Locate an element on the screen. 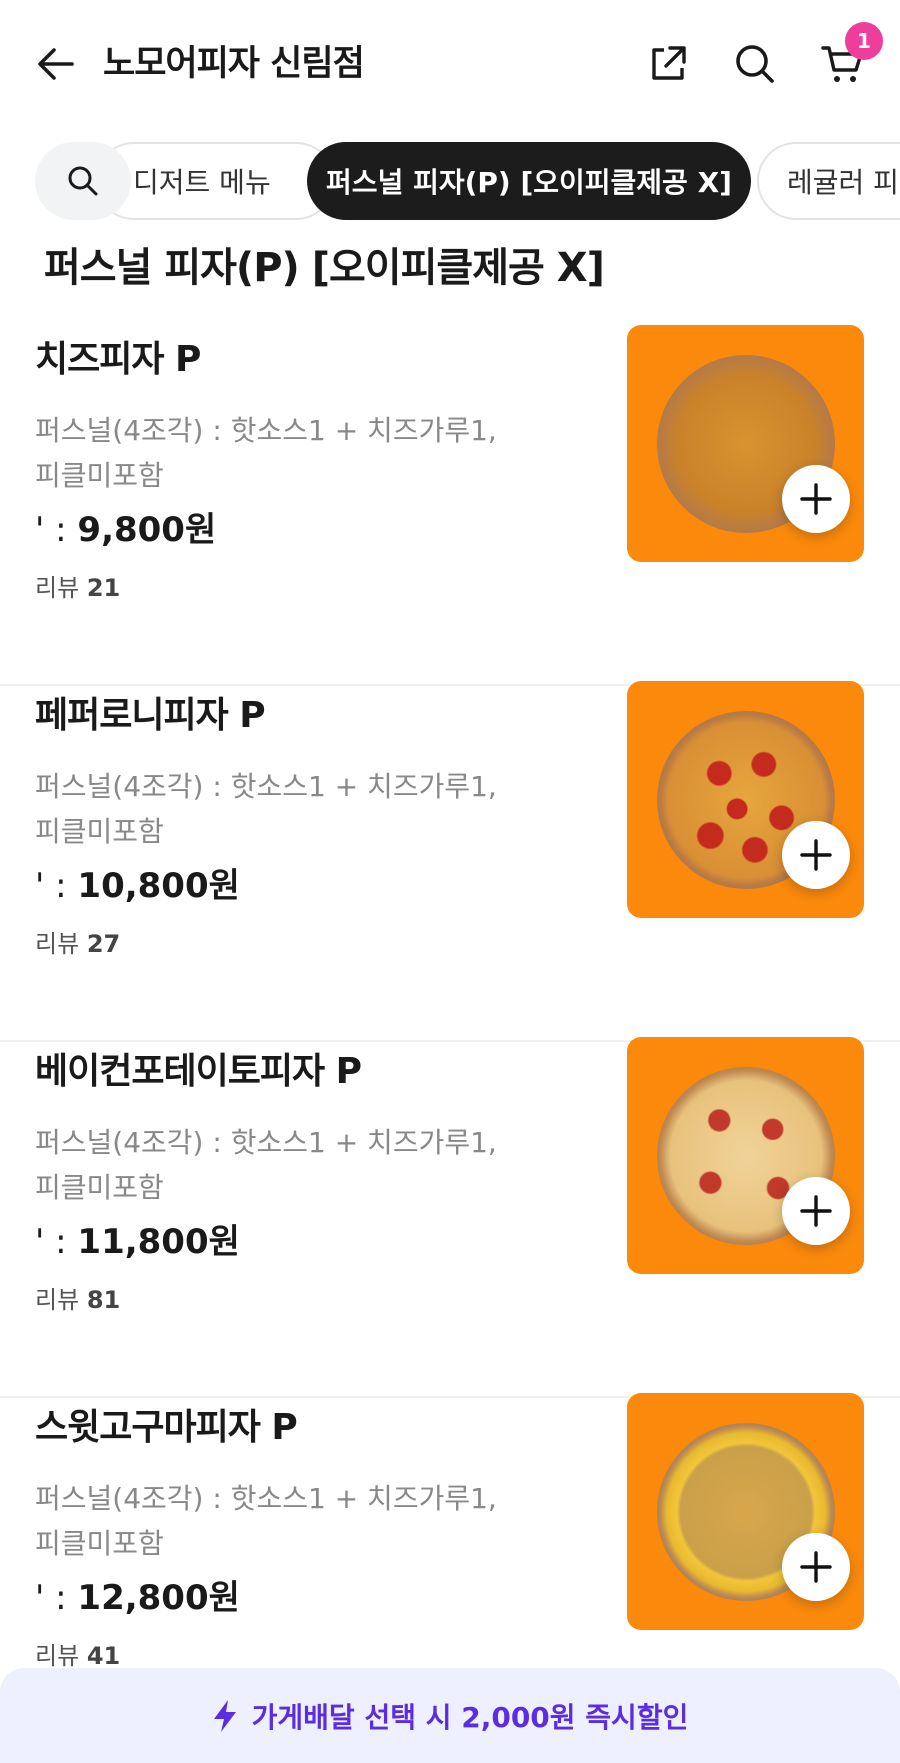  price-value: 10,800원 is located at coordinates (158, 886).